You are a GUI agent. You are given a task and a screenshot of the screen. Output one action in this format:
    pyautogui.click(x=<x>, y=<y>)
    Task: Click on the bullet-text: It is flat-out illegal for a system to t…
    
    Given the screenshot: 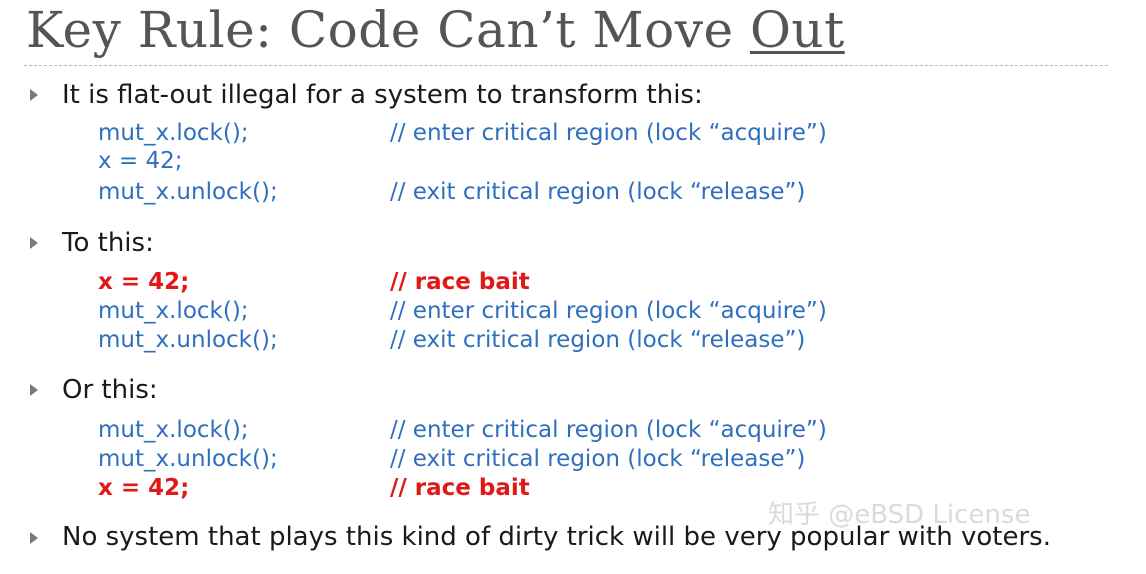 What is the action you would take?
    pyautogui.click(x=382, y=95)
    